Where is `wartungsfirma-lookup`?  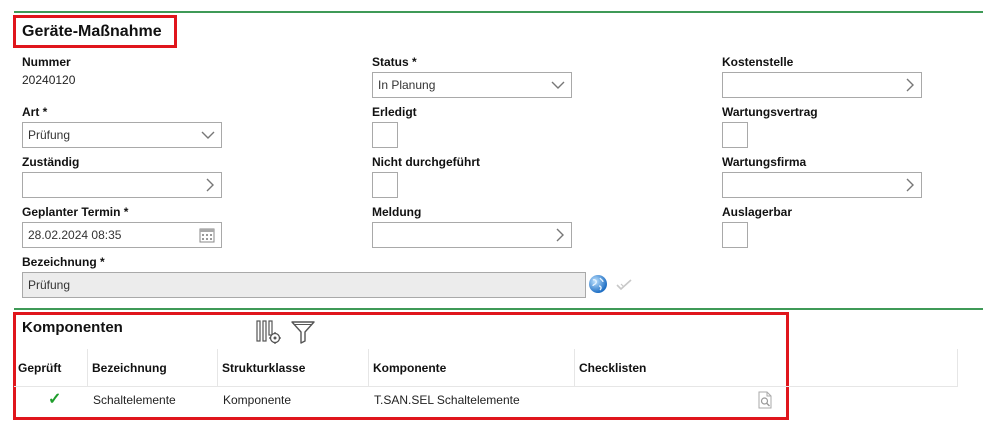 wartungsfirma-lookup is located at coordinates (822, 185).